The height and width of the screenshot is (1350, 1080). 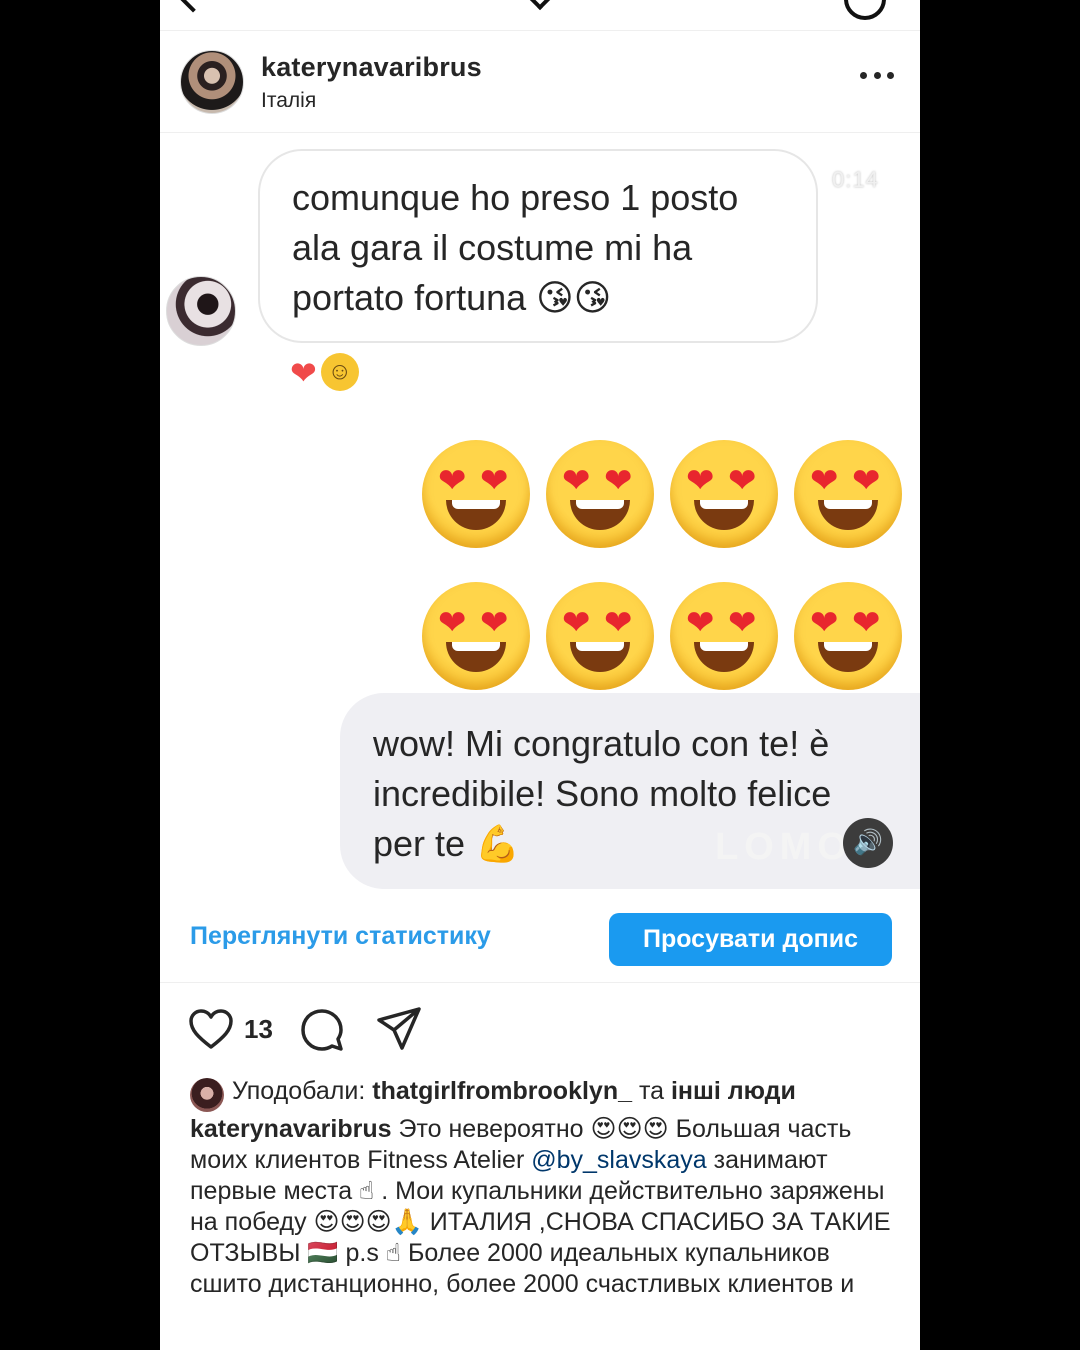 What do you see at coordinates (291, 1129) in the screenshot?
I see `caption-author: katerynavaribrus` at bounding box center [291, 1129].